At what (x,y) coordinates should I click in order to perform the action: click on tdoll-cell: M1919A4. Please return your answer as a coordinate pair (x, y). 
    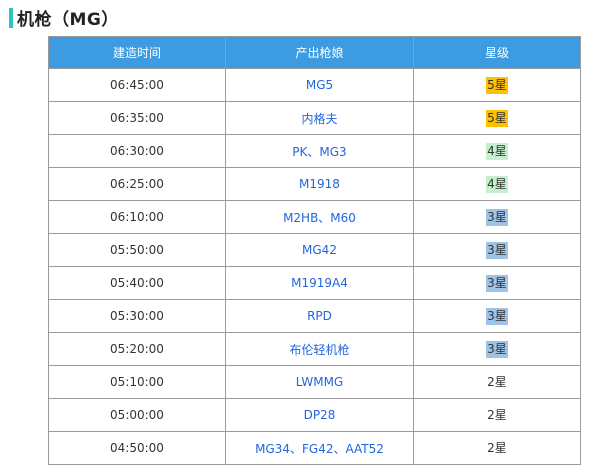
    Looking at the image, I should click on (319, 283).